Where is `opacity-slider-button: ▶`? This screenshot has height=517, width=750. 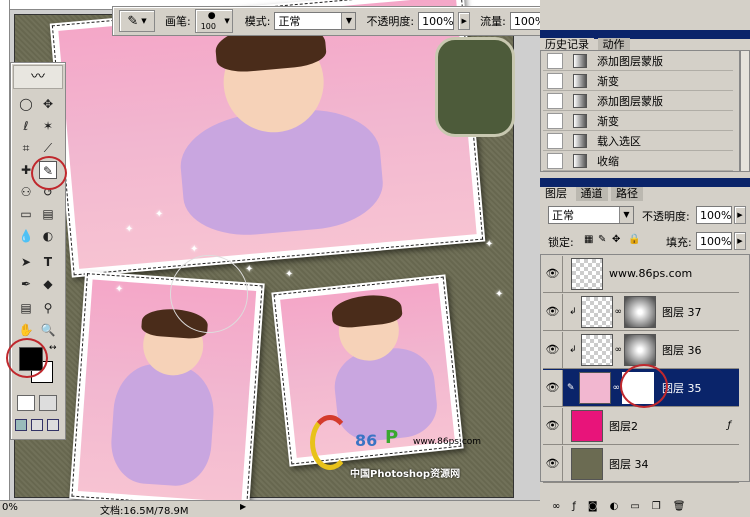
opacity-slider-button: ▶ is located at coordinates (464, 21).